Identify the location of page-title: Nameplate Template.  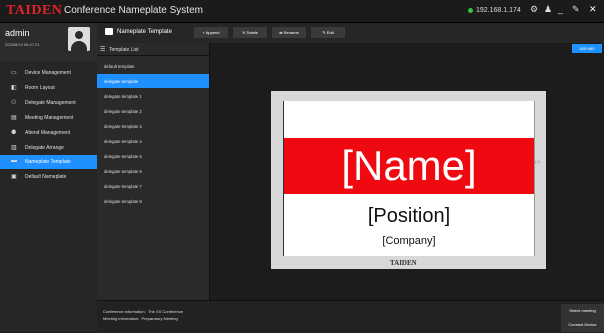
(144, 32).